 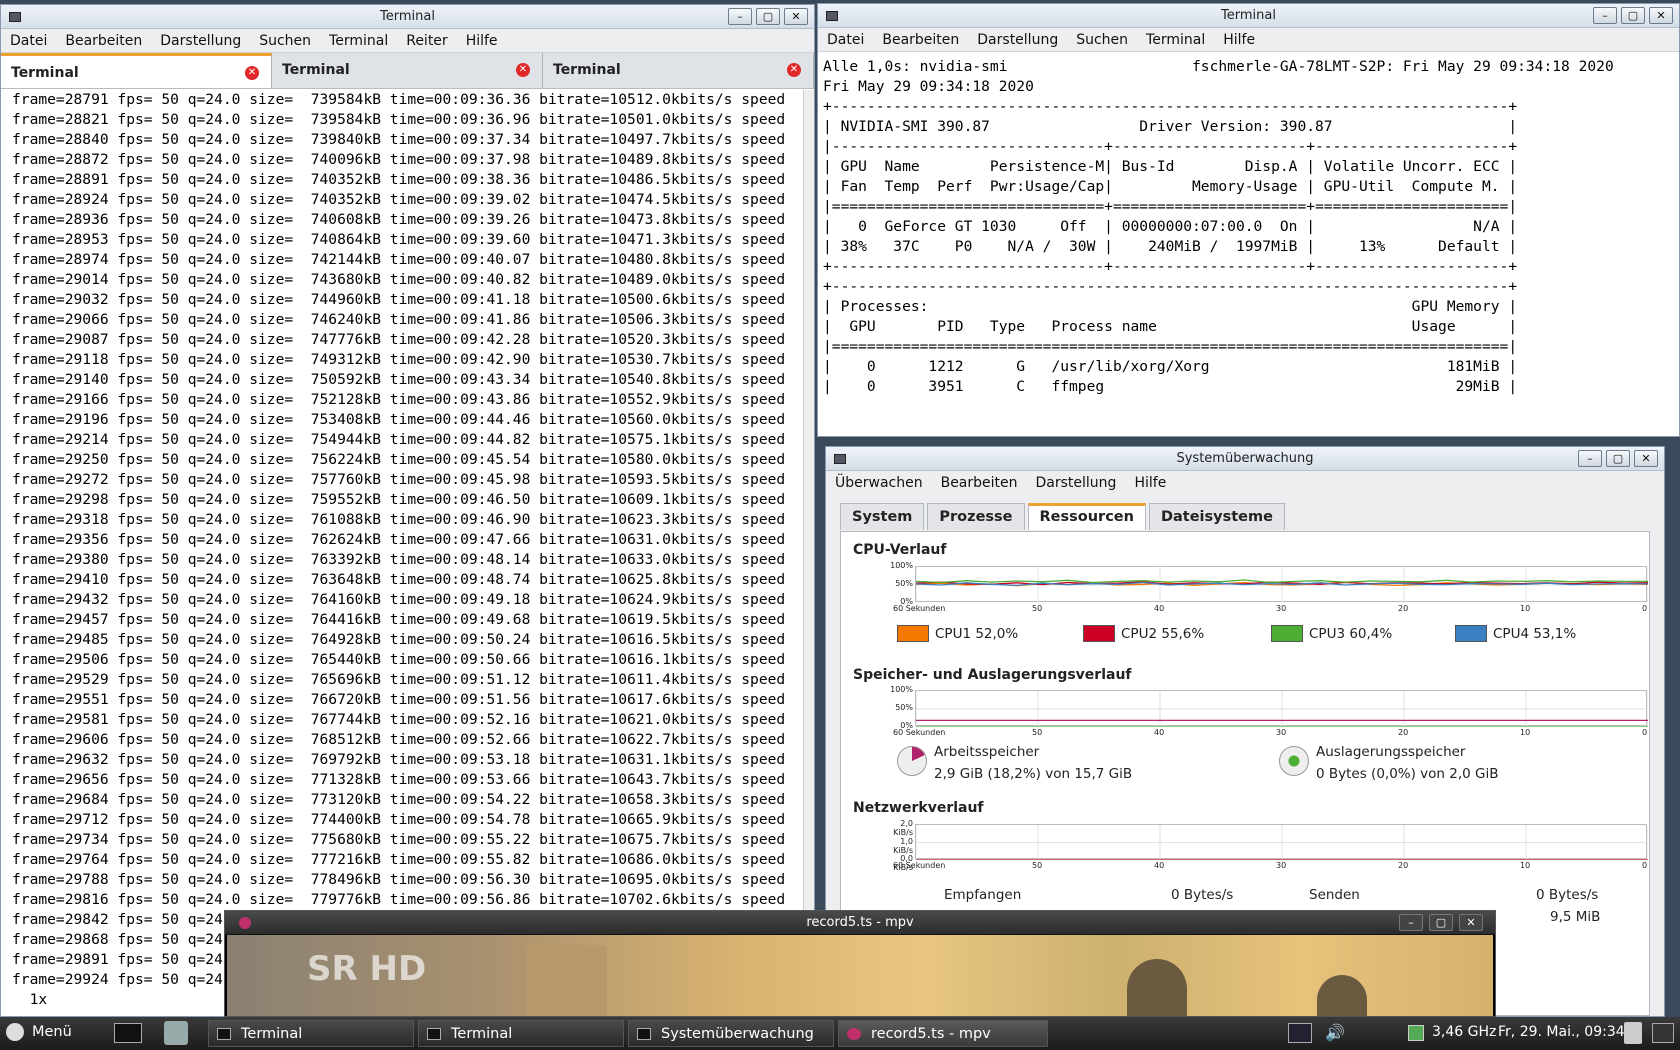 I want to click on taskbar-item-terminal-1: Terminal, so click(x=311, y=1033).